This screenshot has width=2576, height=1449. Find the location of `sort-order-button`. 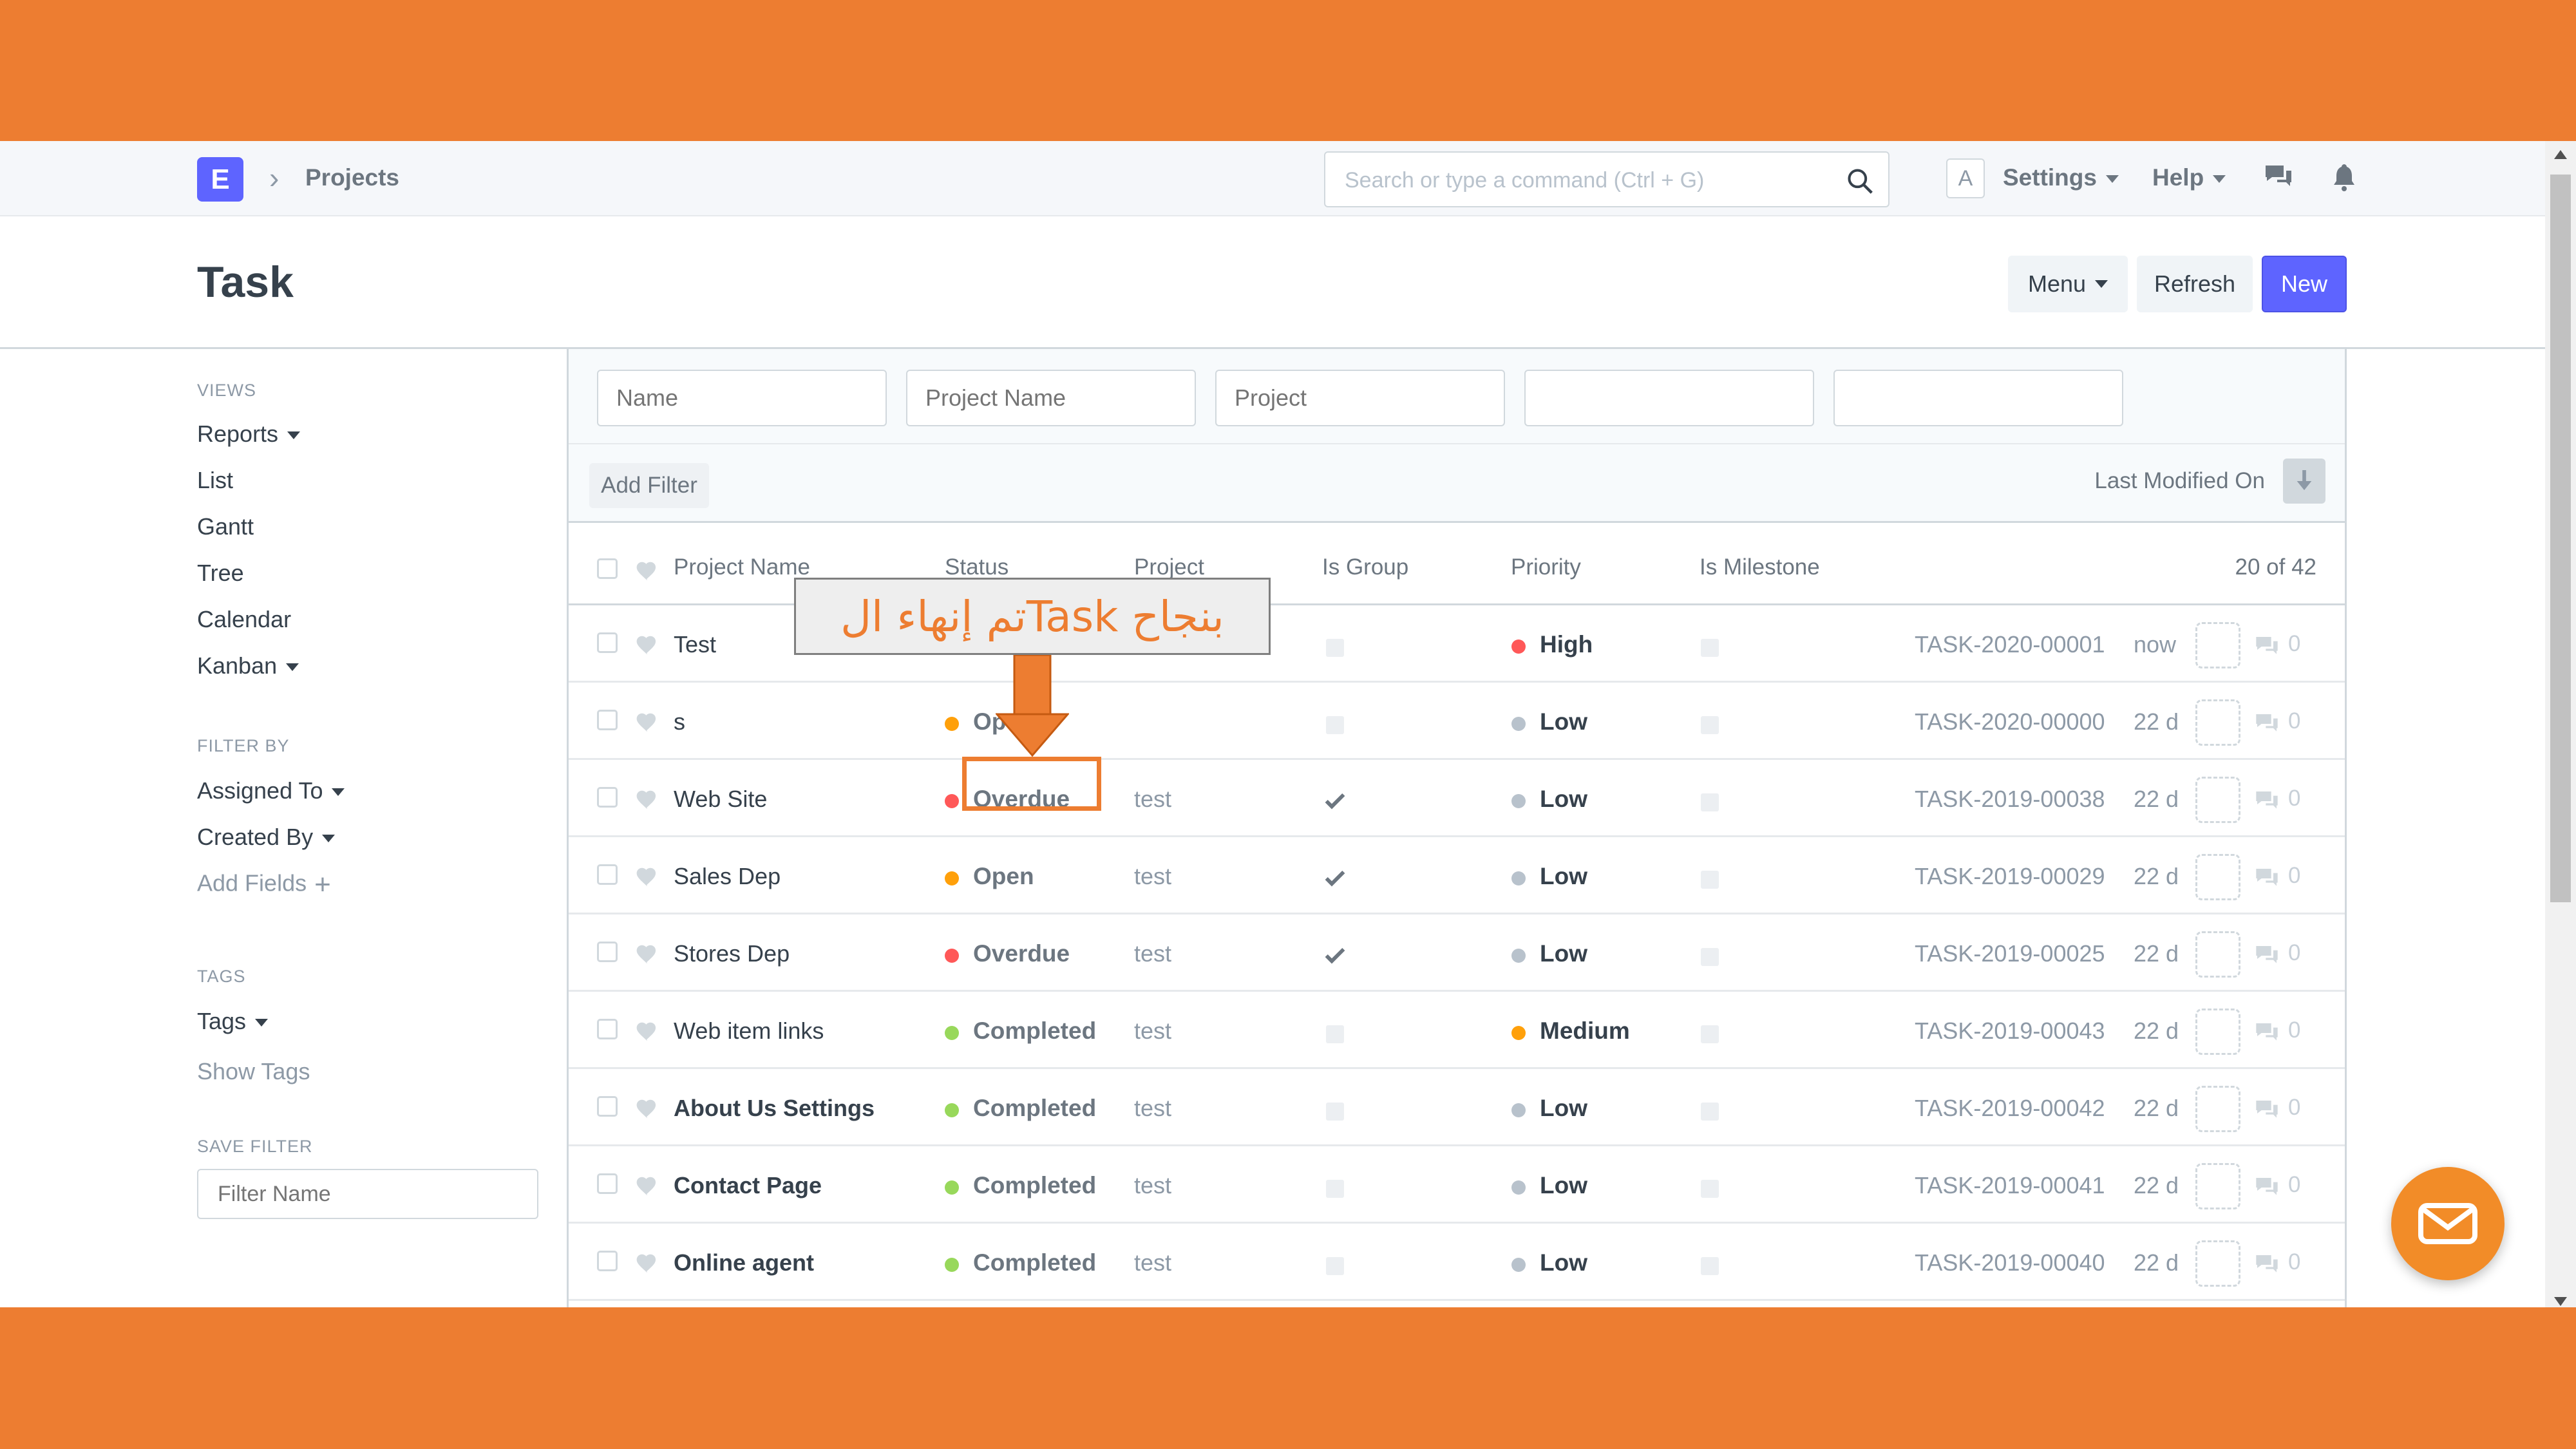

sort-order-button is located at coordinates (2304, 481).